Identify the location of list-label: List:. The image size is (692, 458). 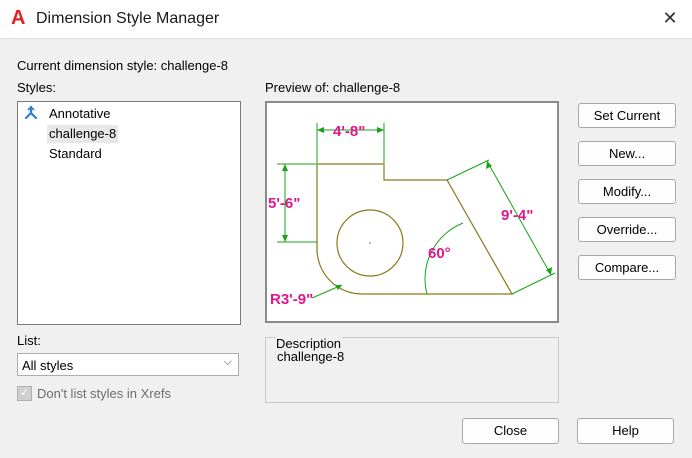
(29, 340).